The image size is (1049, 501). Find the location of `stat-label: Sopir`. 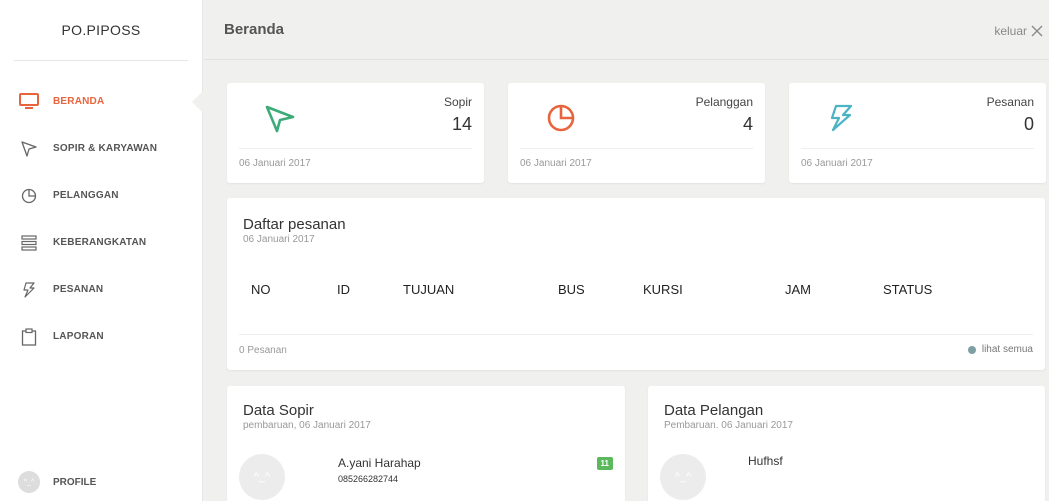

stat-label: Sopir is located at coordinates (457, 102).